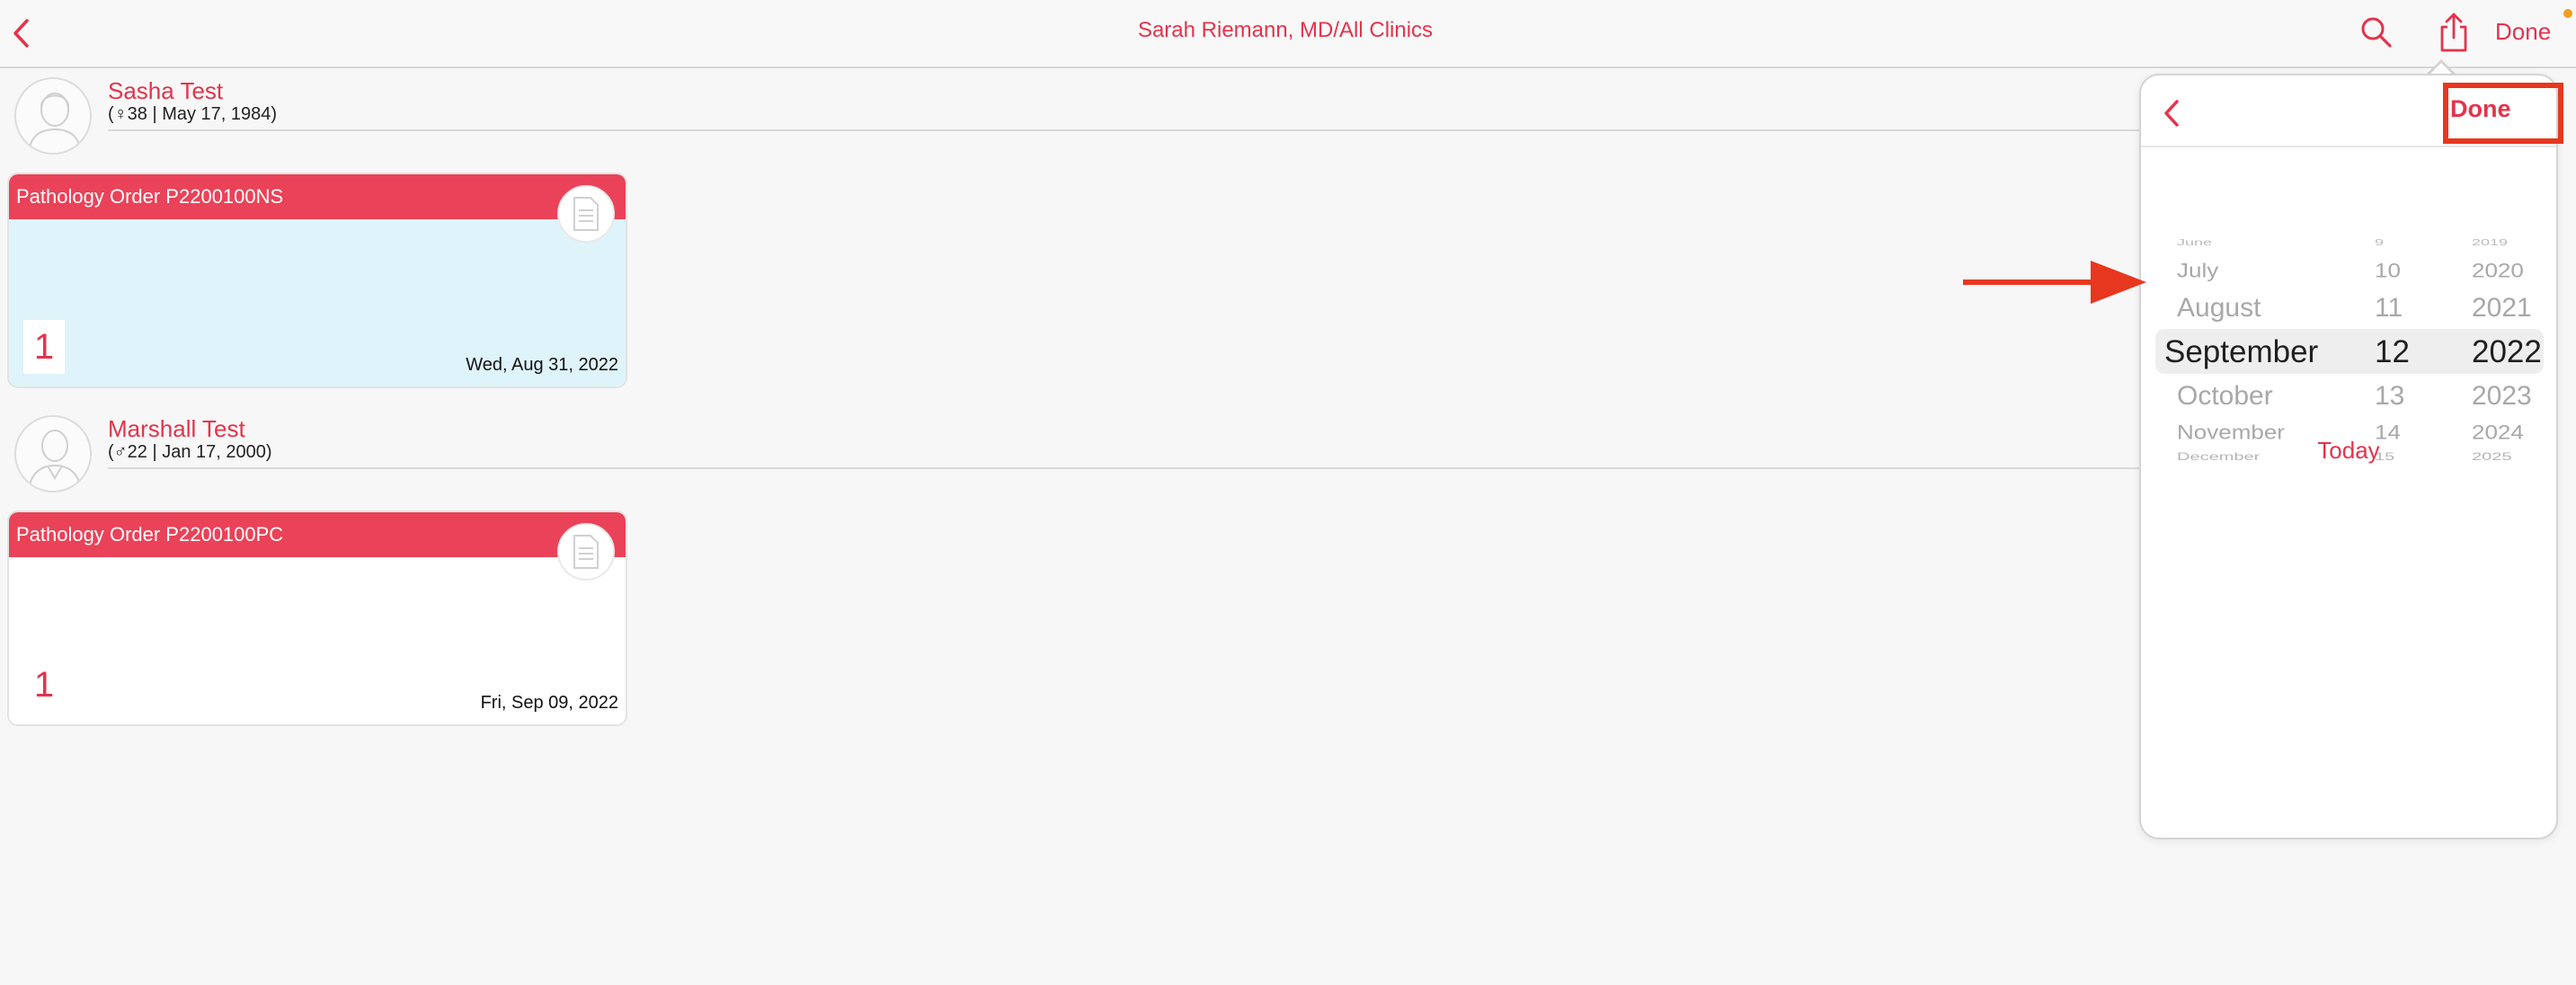  What do you see at coordinates (55, 461) in the screenshot?
I see `male-avatar-icon` at bounding box center [55, 461].